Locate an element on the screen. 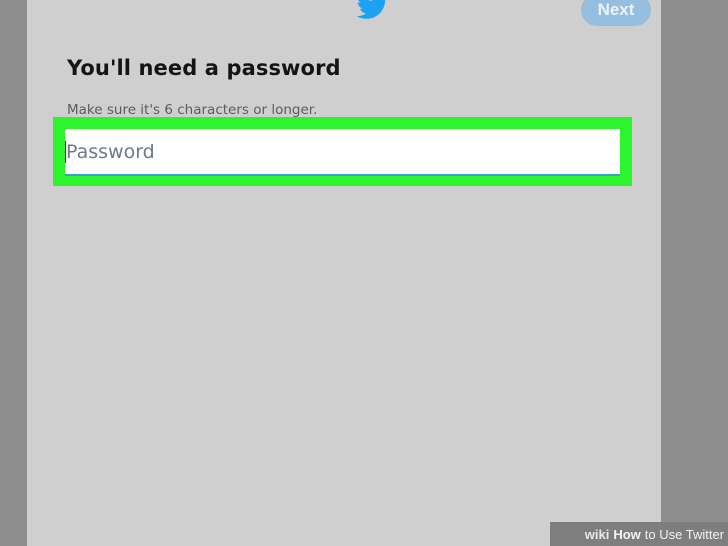 This screenshot has height=546, width=728. twitter-bird-icon is located at coordinates (372, 10).